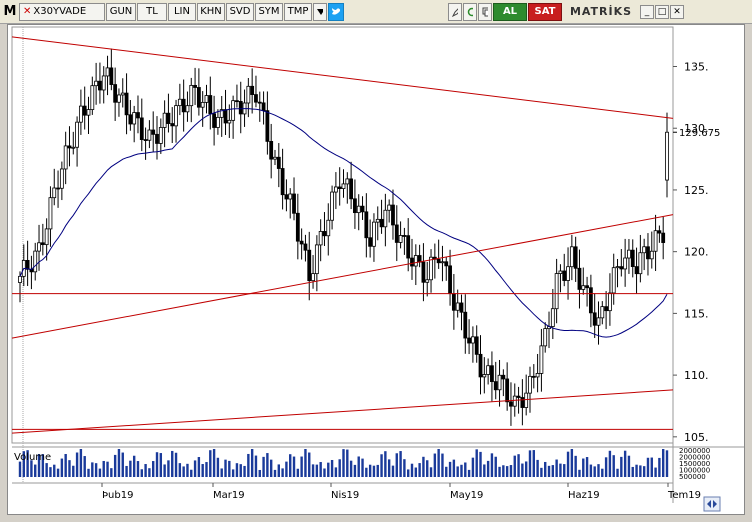  I want to click on y-tick-label: 120., so click(696, 252).